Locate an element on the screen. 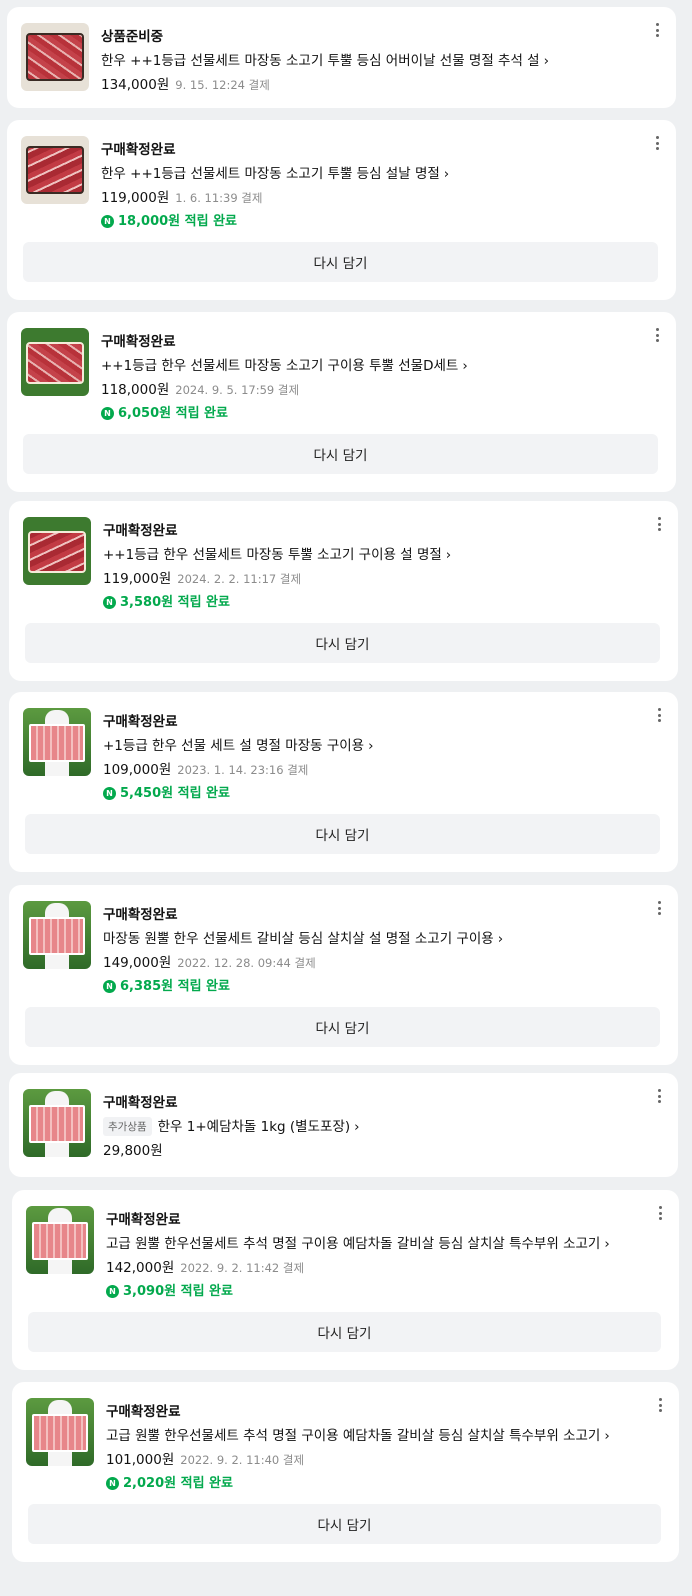 This screenshot has width=692, height=1596. point-earned: N 2,020원 적립 완료 is located at coordinates (169, 1481).